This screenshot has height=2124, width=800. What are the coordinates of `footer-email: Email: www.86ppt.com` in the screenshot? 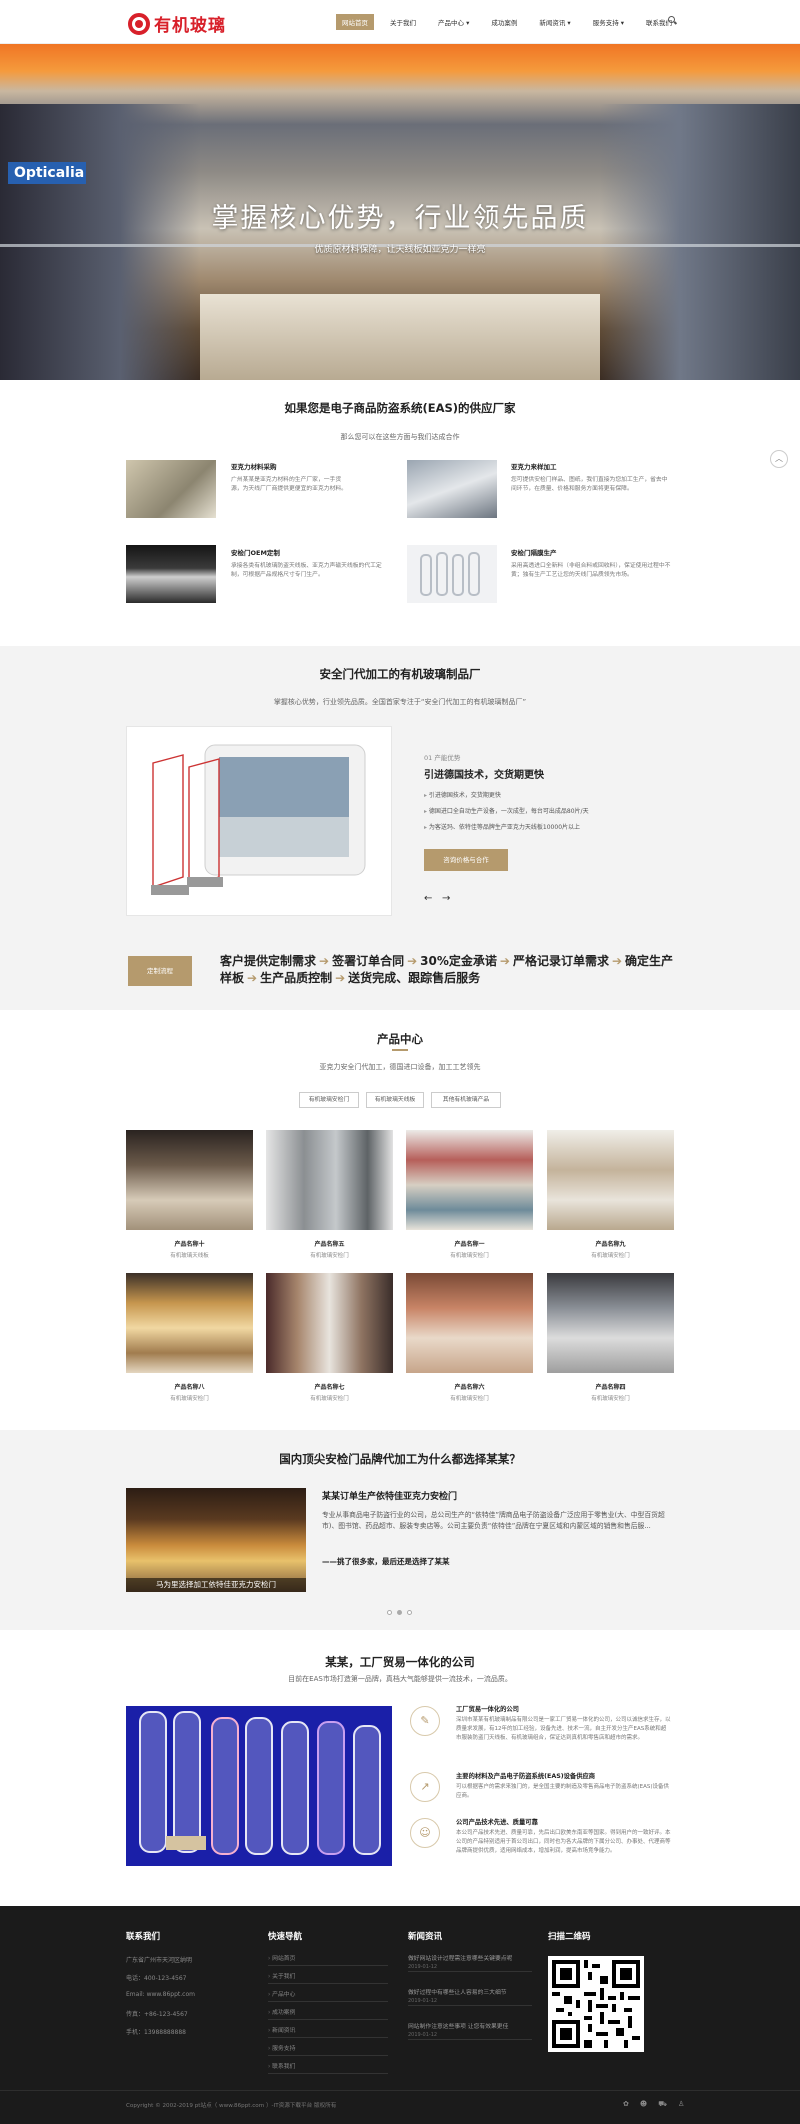 It's located at (160, 1994).